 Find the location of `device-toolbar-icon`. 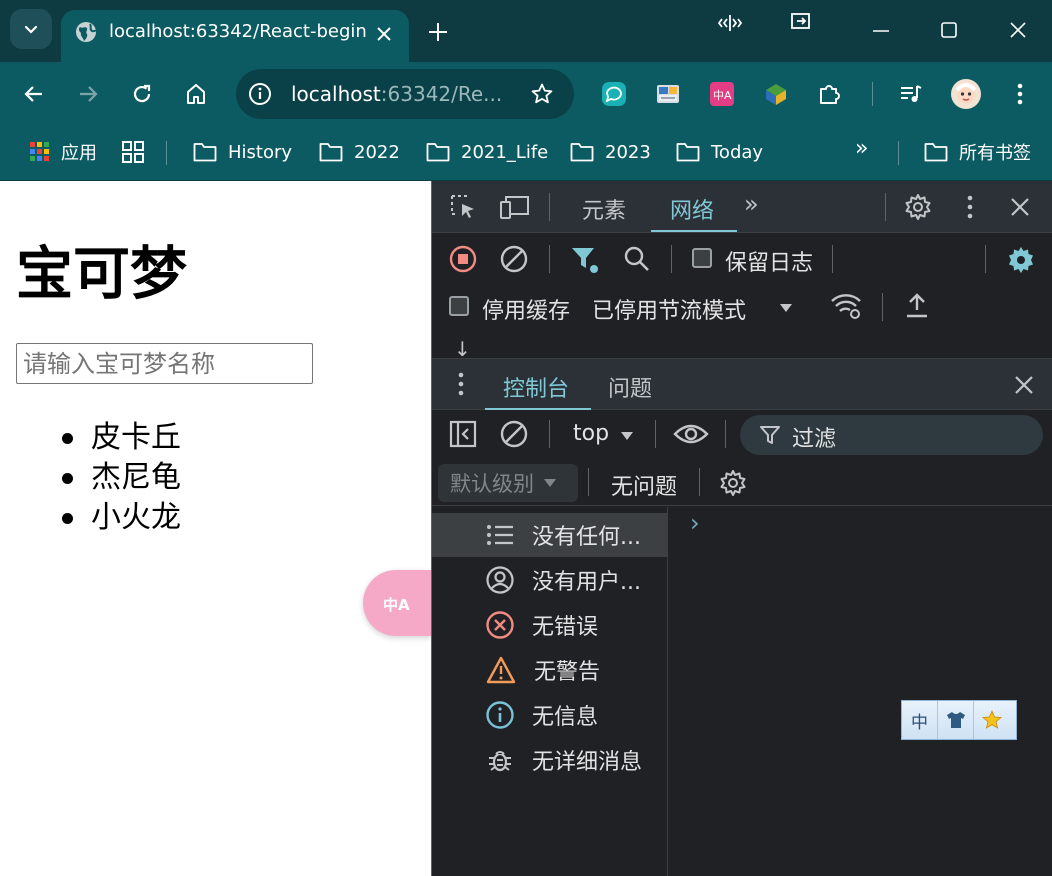

device-toolbar-icon is located at coordinates (515, 207).